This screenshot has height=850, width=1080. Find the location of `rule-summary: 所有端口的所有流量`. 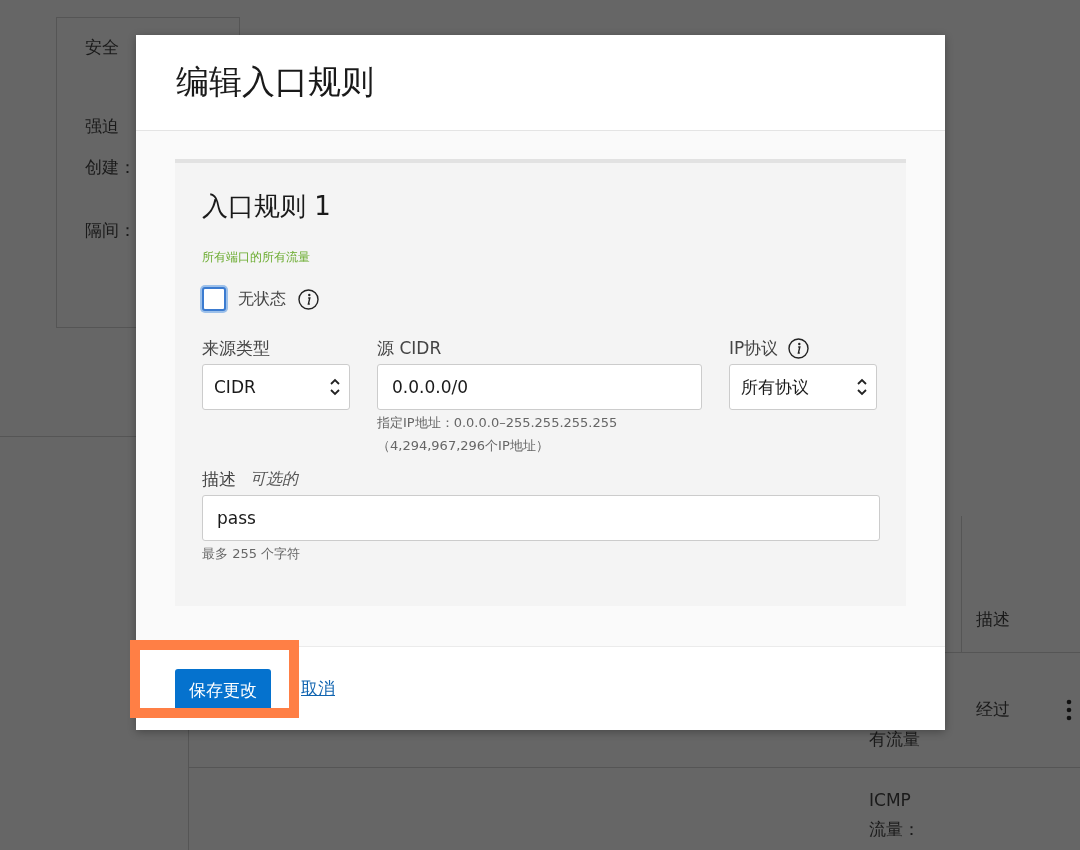

rule-summary: 所有端口的所有流量 is located at coordinates (256, 257).